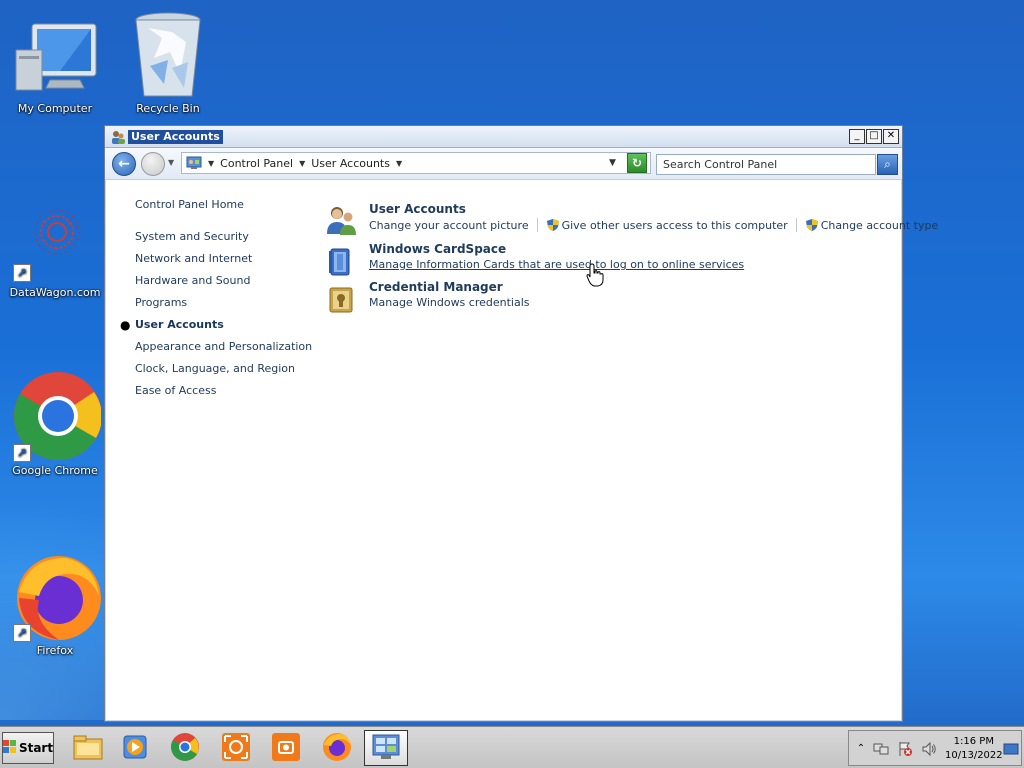 The width and height of the screenshot is (1024, 768). Describe the element at coordinates (350, 163) in the screenshot. I see `breadcrumb-user-accounts: User Accounts` at that location.